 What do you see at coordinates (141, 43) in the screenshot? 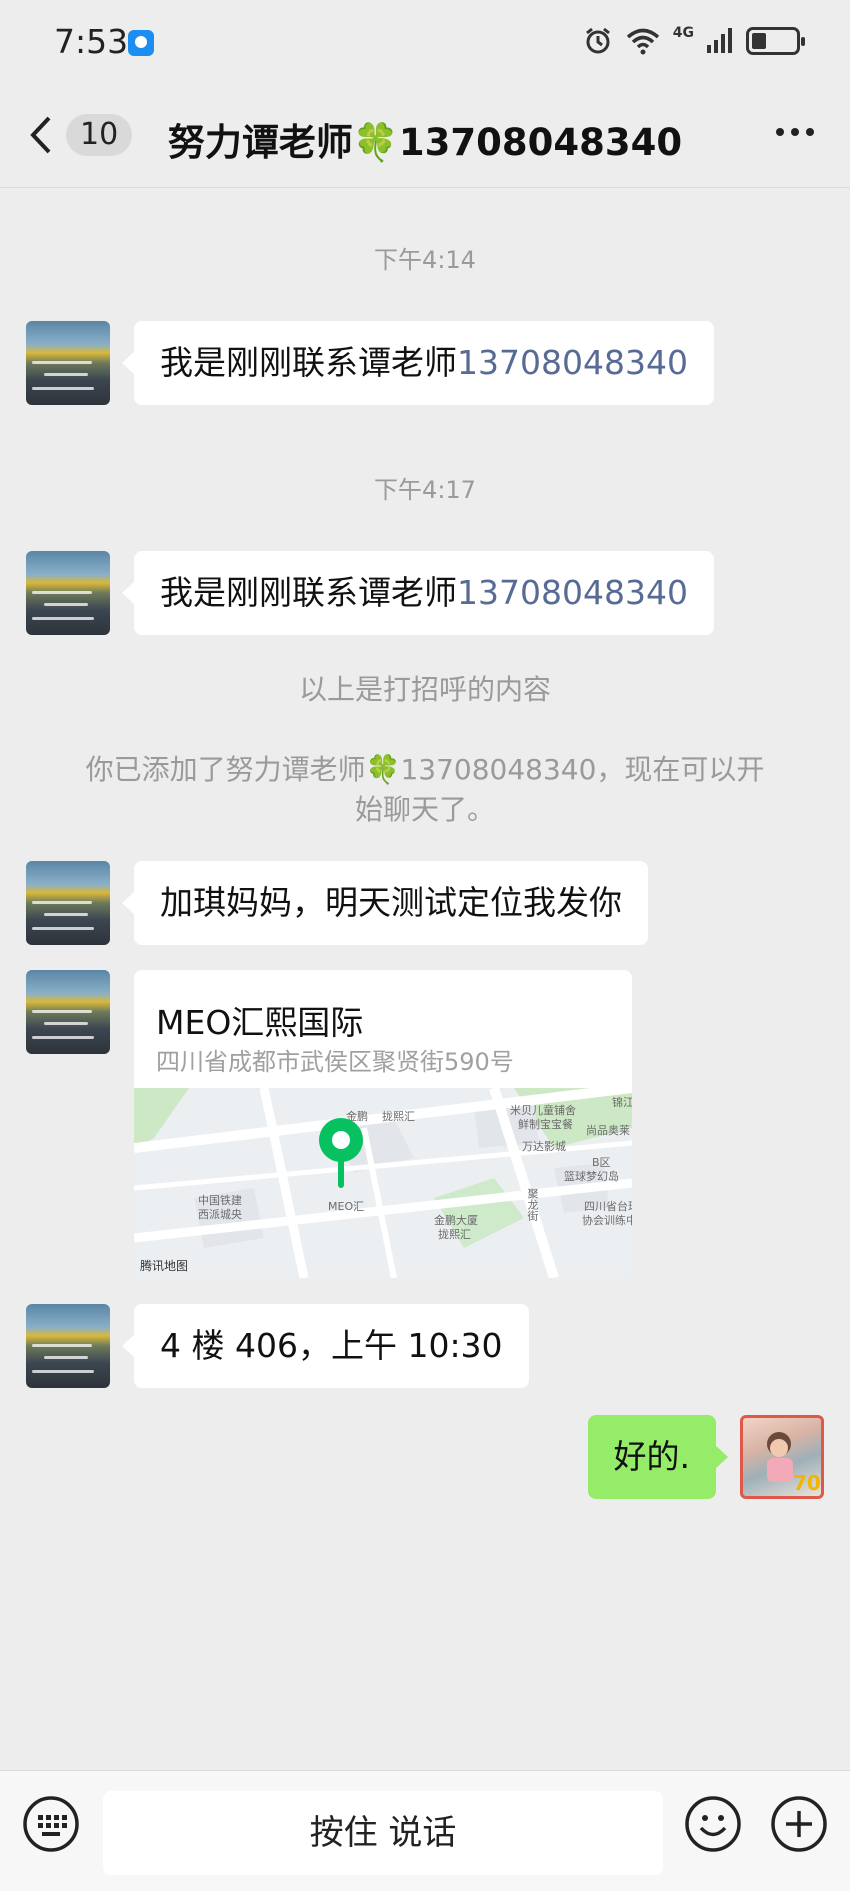
I see `app-notification-icon` at bounding box center [141, 43].